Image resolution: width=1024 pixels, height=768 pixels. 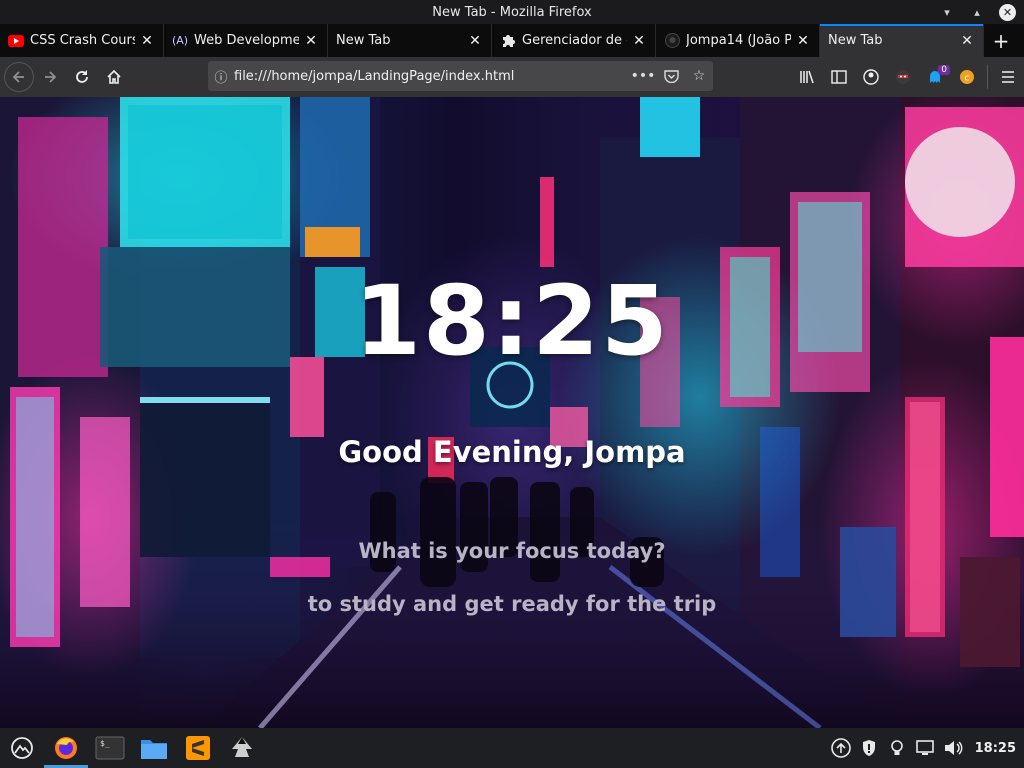 What do you see at coordinates (180, 40) in the screenshot?
I see `web-dev-icon: (A)` at bounding box center [180, 40].